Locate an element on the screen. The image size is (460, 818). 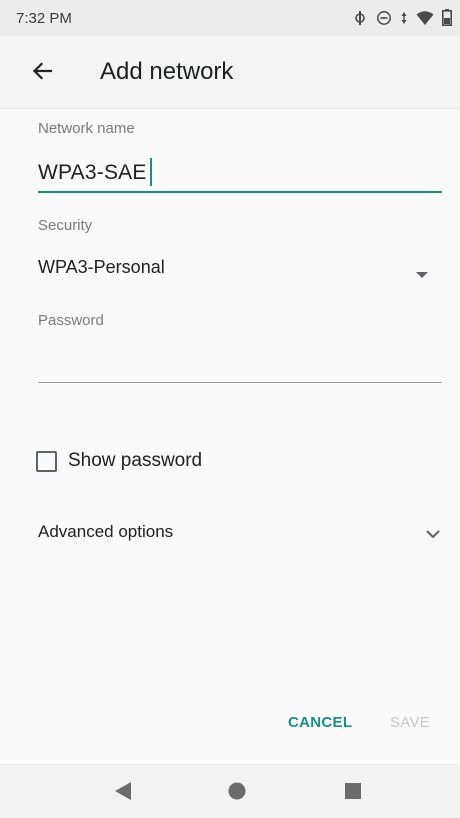
nav-back-icon is located at coordinates (123, 793).